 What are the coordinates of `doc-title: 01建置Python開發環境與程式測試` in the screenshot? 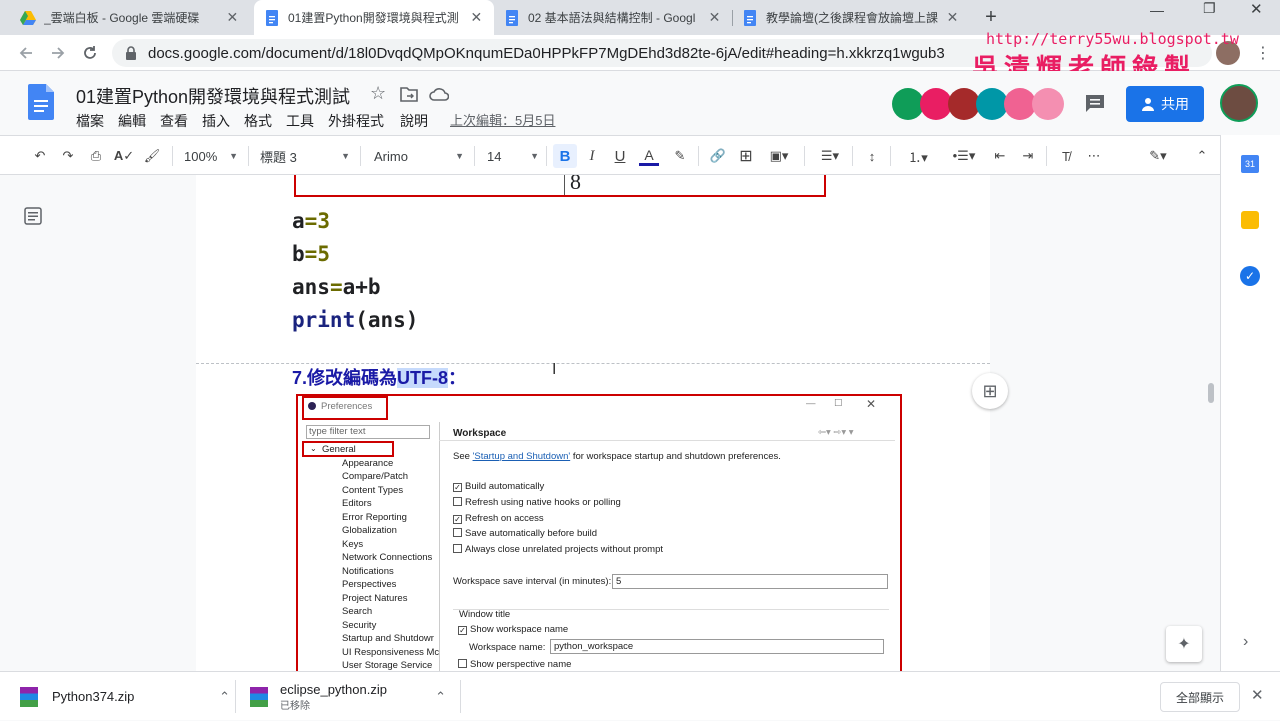 It's located at (213, 96).